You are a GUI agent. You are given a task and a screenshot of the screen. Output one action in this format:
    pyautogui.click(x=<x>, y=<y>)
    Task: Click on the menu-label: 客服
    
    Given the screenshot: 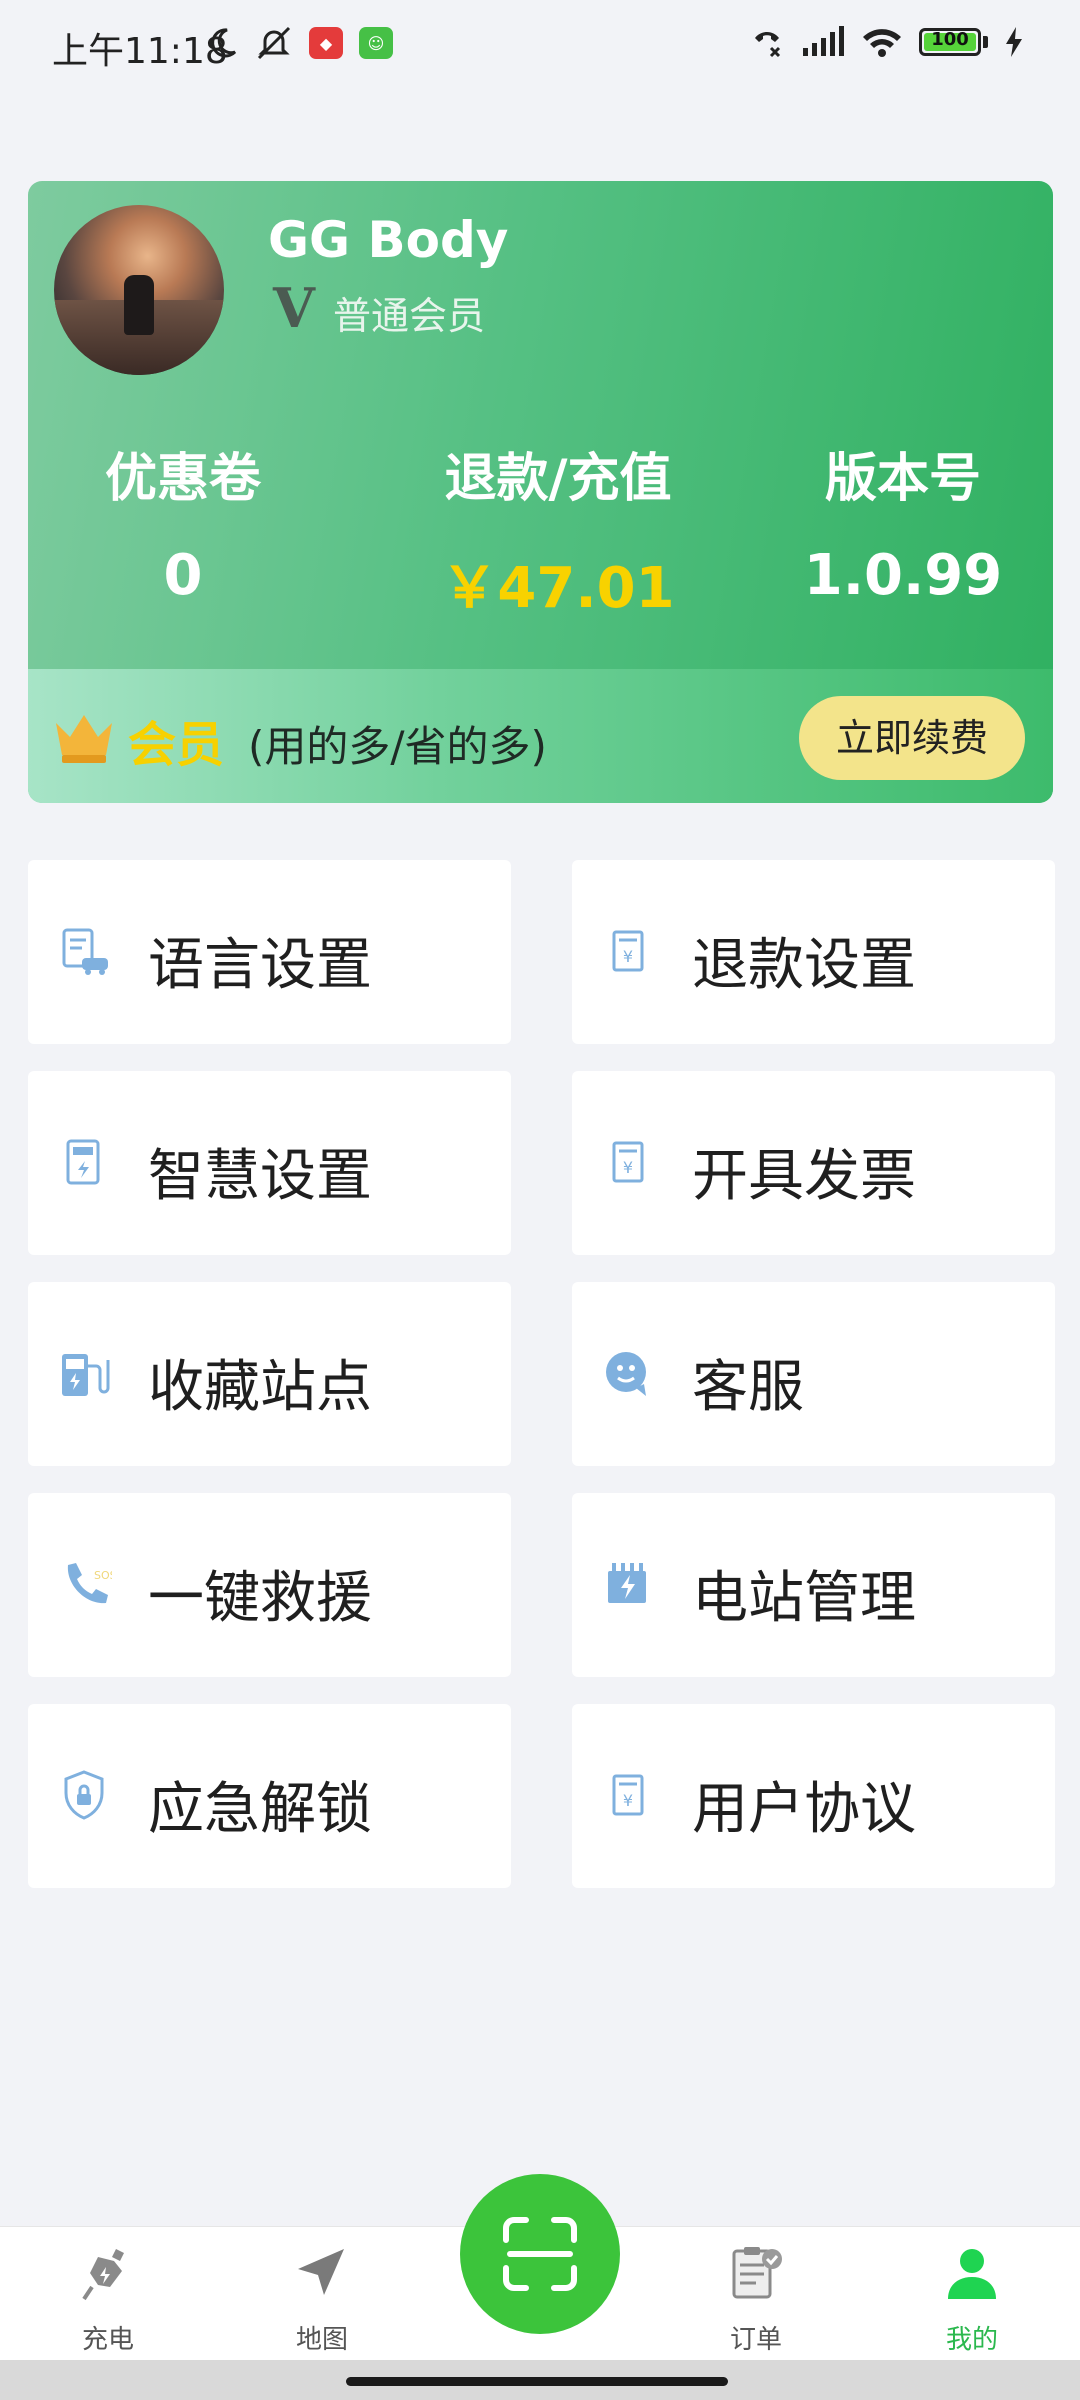 What is the action you would take?
    pyautogui.click(x=748, y=1387)
    